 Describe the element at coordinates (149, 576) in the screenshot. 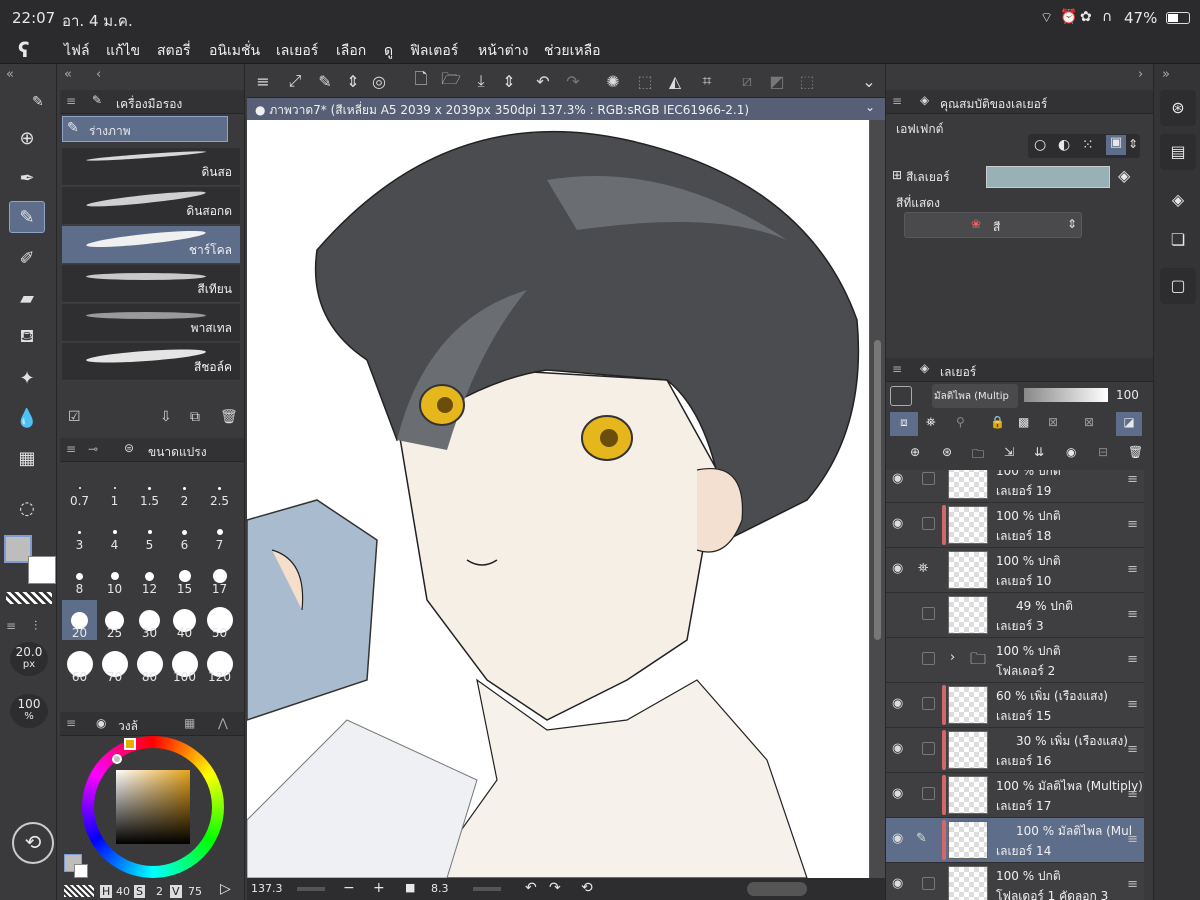

I see `brush-size-option: 12` at that location.